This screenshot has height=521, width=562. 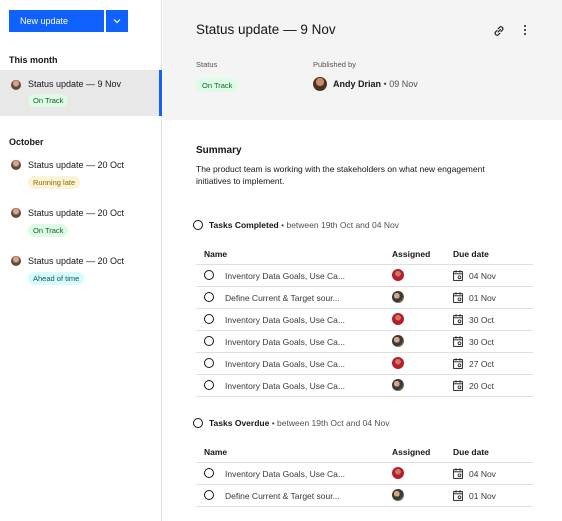 I want to click on due-date: 20 Oct, so click(x=482, y=386).